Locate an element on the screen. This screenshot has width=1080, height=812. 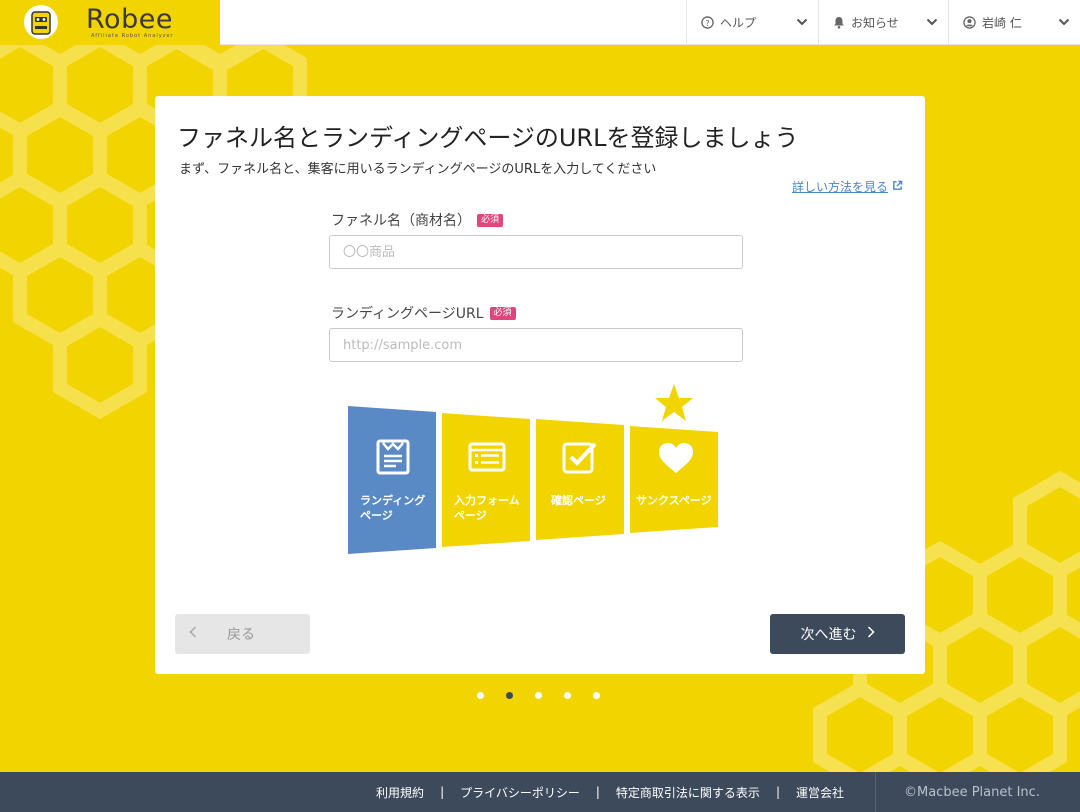
funnel-name-label-text: ファネル名（商材名） is located at coordinates (401, 221).